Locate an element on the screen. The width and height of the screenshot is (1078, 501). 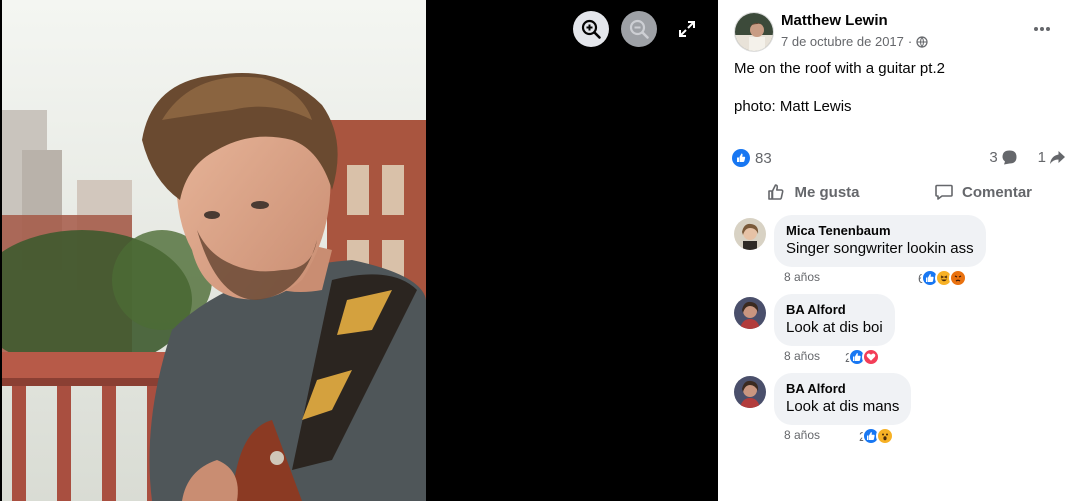
like-label: Me gusta is located at coordinates (827, 192).